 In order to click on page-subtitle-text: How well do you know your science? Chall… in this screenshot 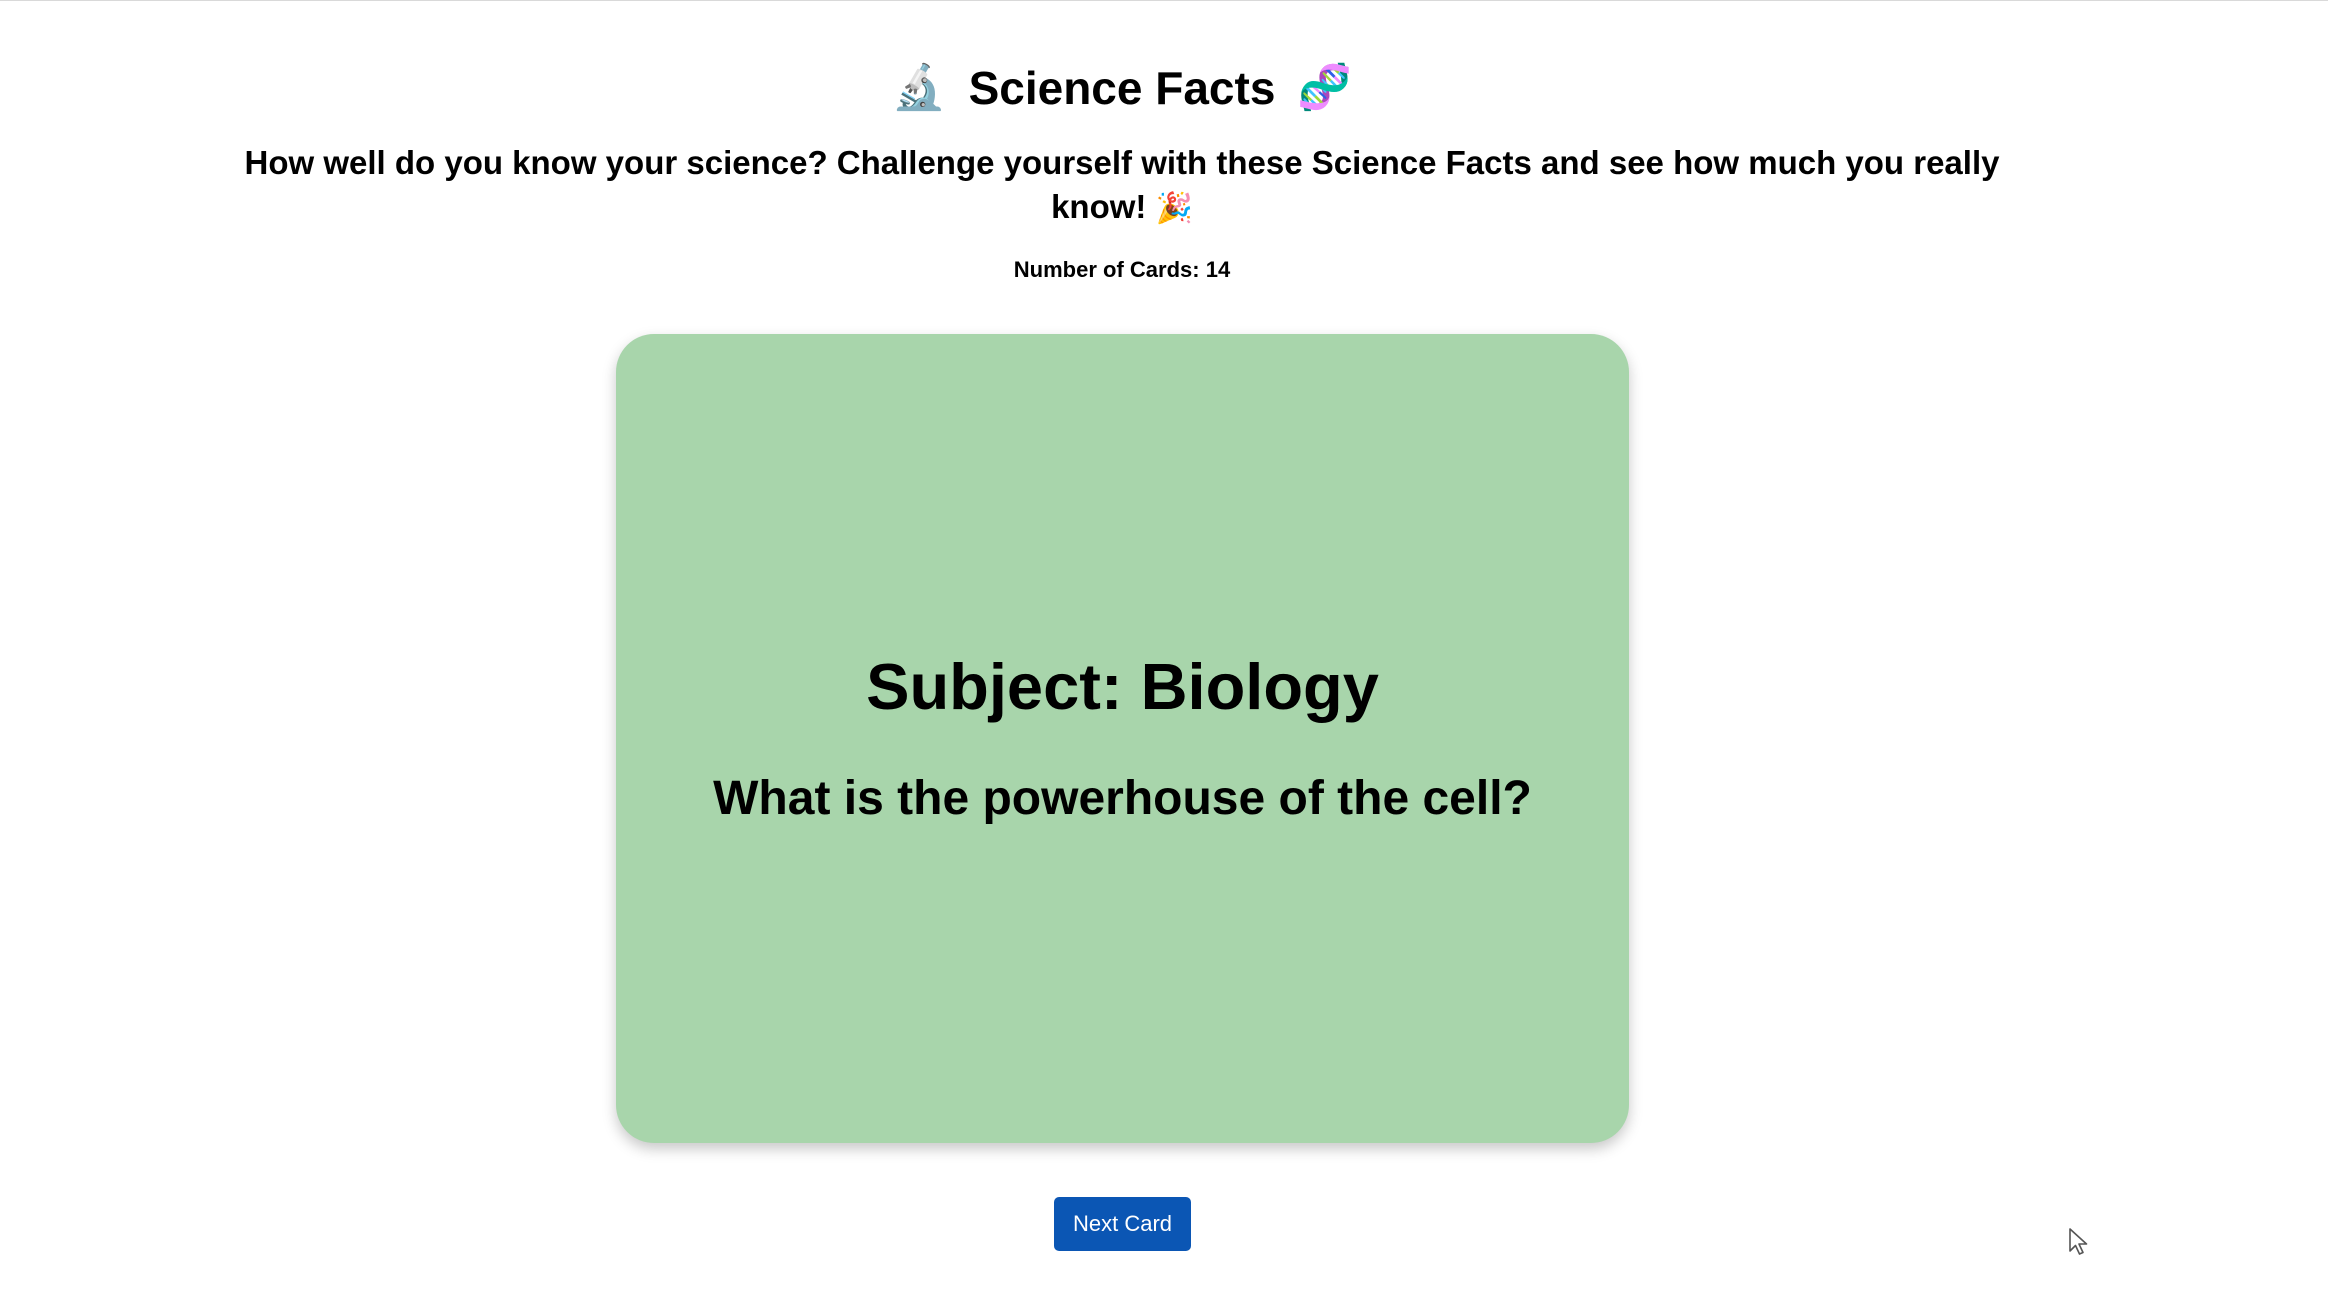, I will do `click(1122, 184)`.